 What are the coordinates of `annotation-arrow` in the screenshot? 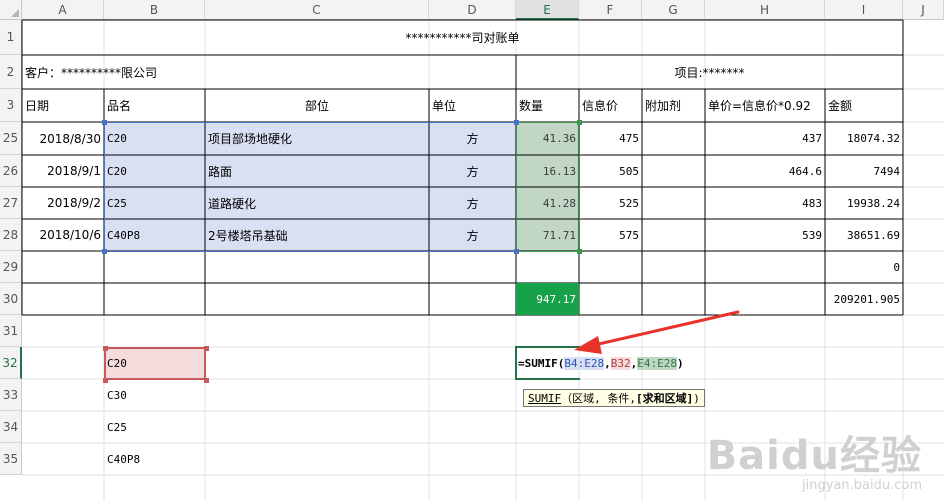 It's located at (657, 332).